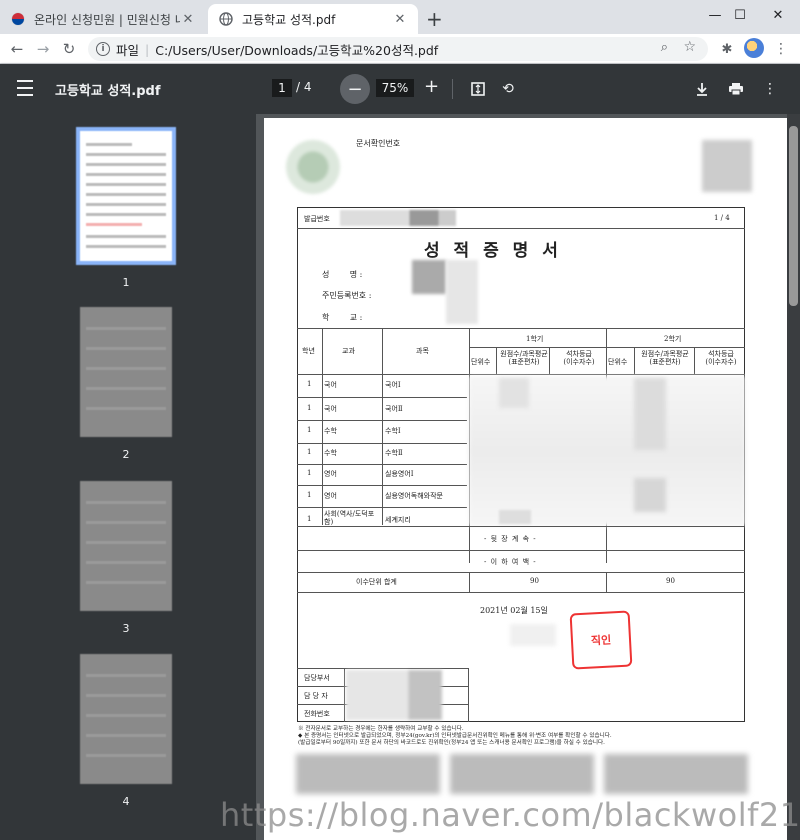 This screenshot has width=800, height=840. Describe the element at coordinates (431, 86) in the screenshot. I see `zoom-in-button: +` at that location.